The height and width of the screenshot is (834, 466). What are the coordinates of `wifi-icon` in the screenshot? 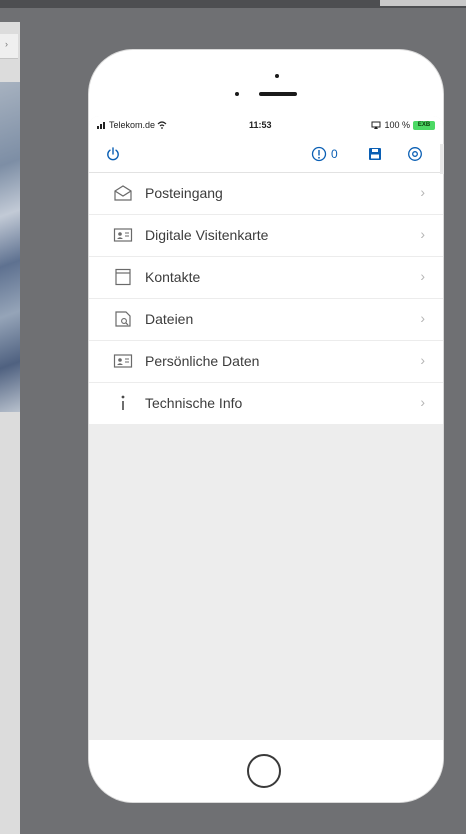 It's located at (162, 125).